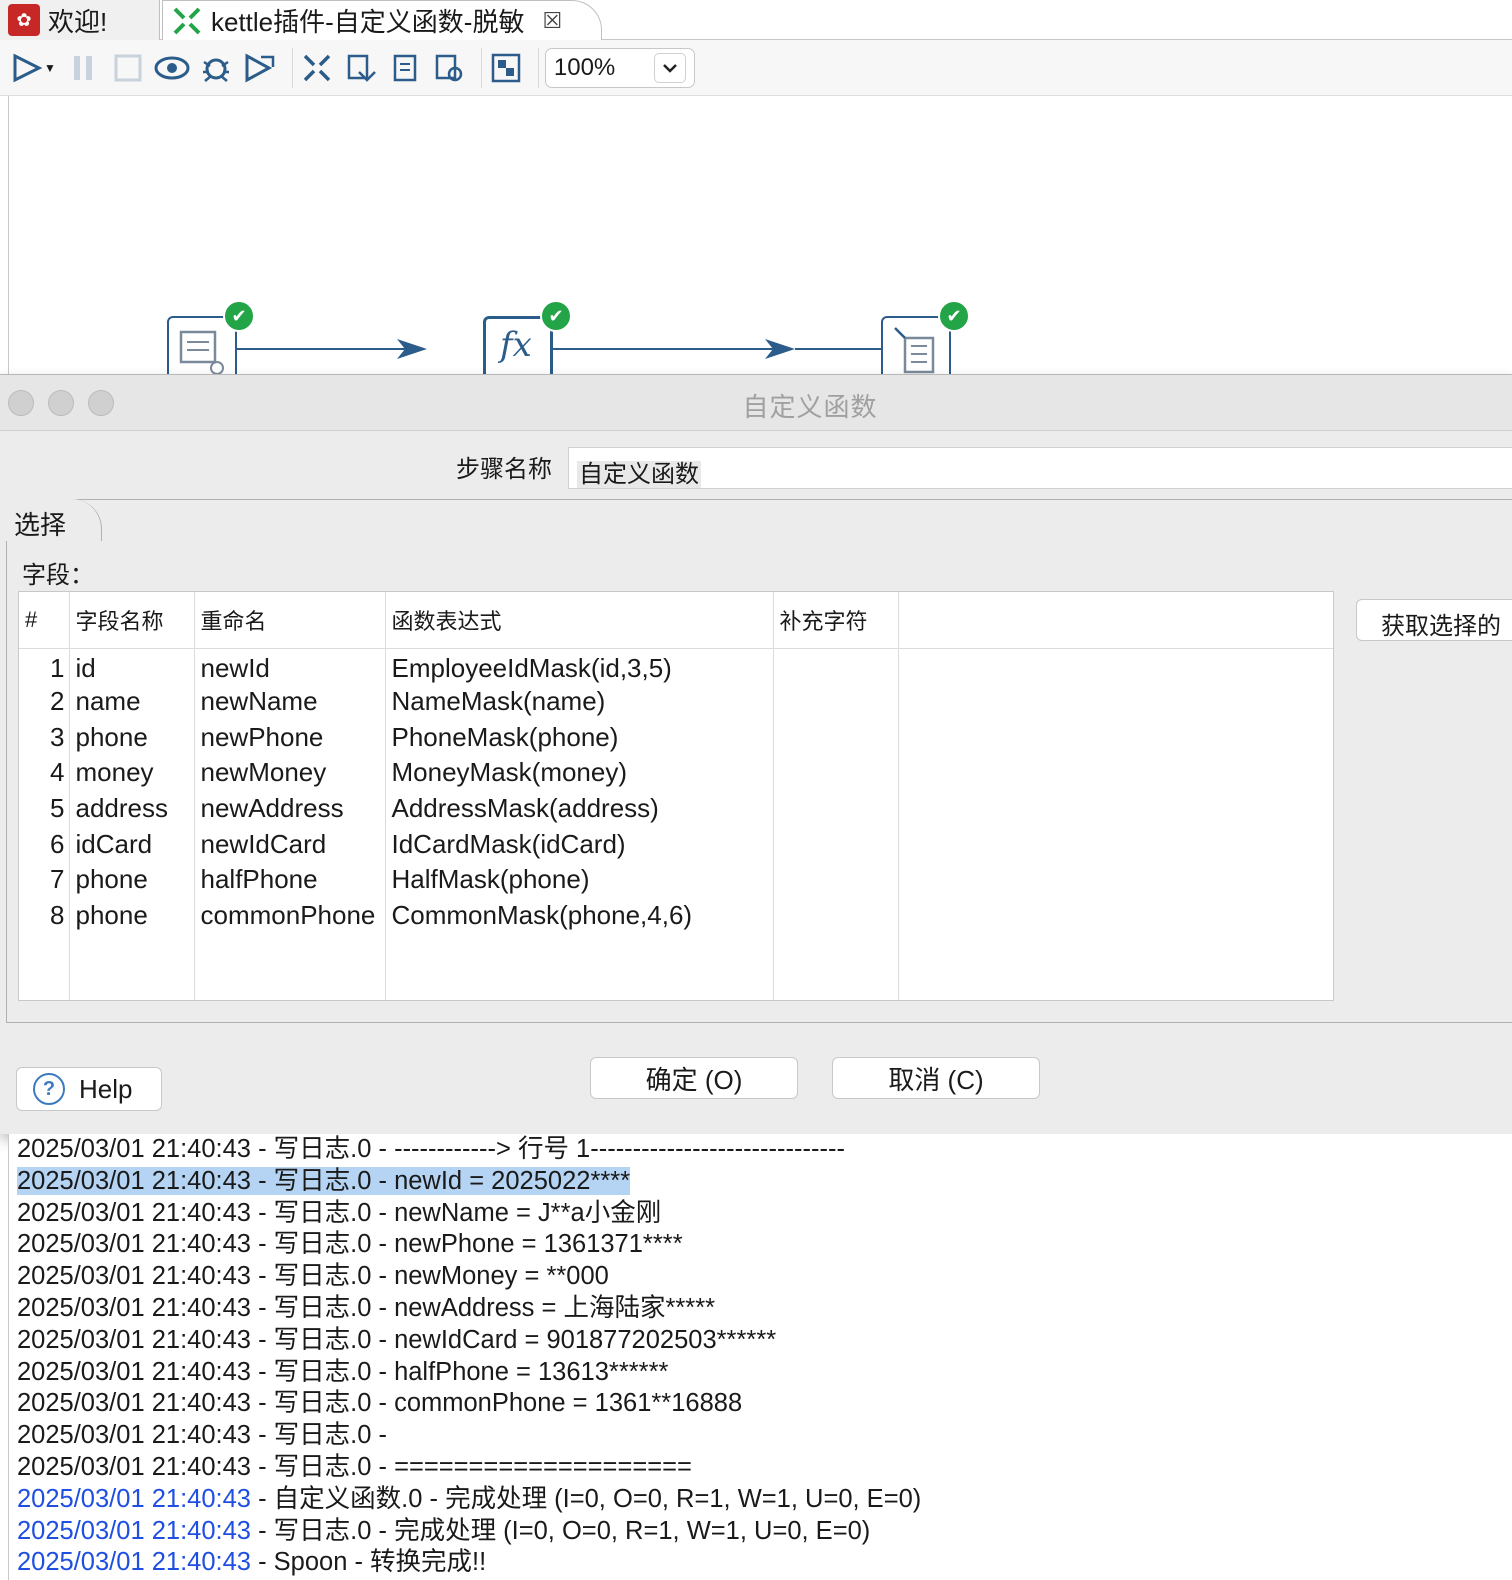 The image size is (1512, 1580). I want to click on col-header-pad-char: 补充字符, so click(836, 620).